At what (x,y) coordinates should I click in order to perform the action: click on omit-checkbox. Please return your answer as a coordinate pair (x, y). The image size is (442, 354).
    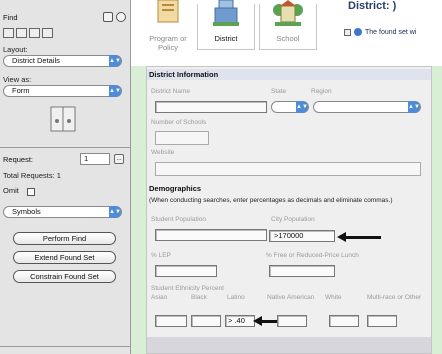
    Looking at the image, I should click on (31, 192).